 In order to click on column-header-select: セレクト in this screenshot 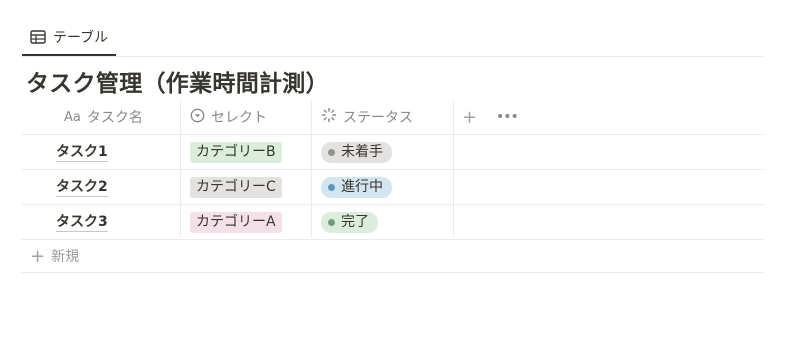, I will do `click(228, 117)`.